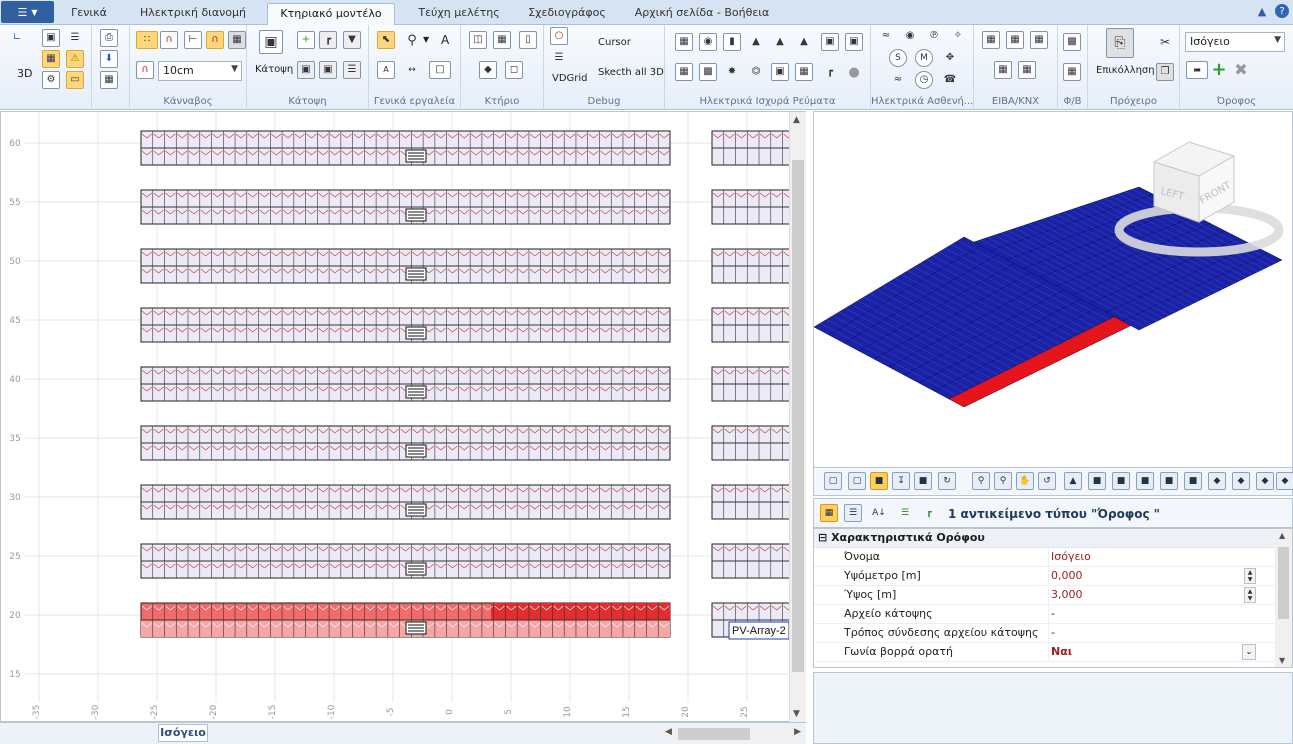 Image resolution: width=1293 pixels, height=744 pixels. Describe the element at coordinates (51, 80) in the screenshot. I see `settings-icon: ⚙` at that location.